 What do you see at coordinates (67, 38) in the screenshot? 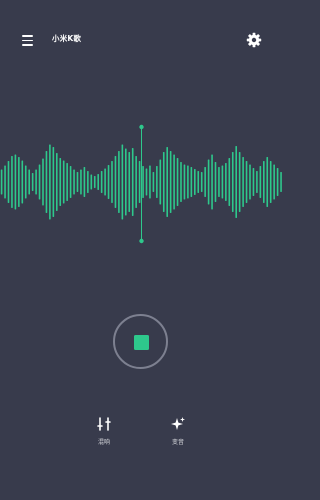
I see `app-title: 小米K歌` at bounding box center [67, 38].